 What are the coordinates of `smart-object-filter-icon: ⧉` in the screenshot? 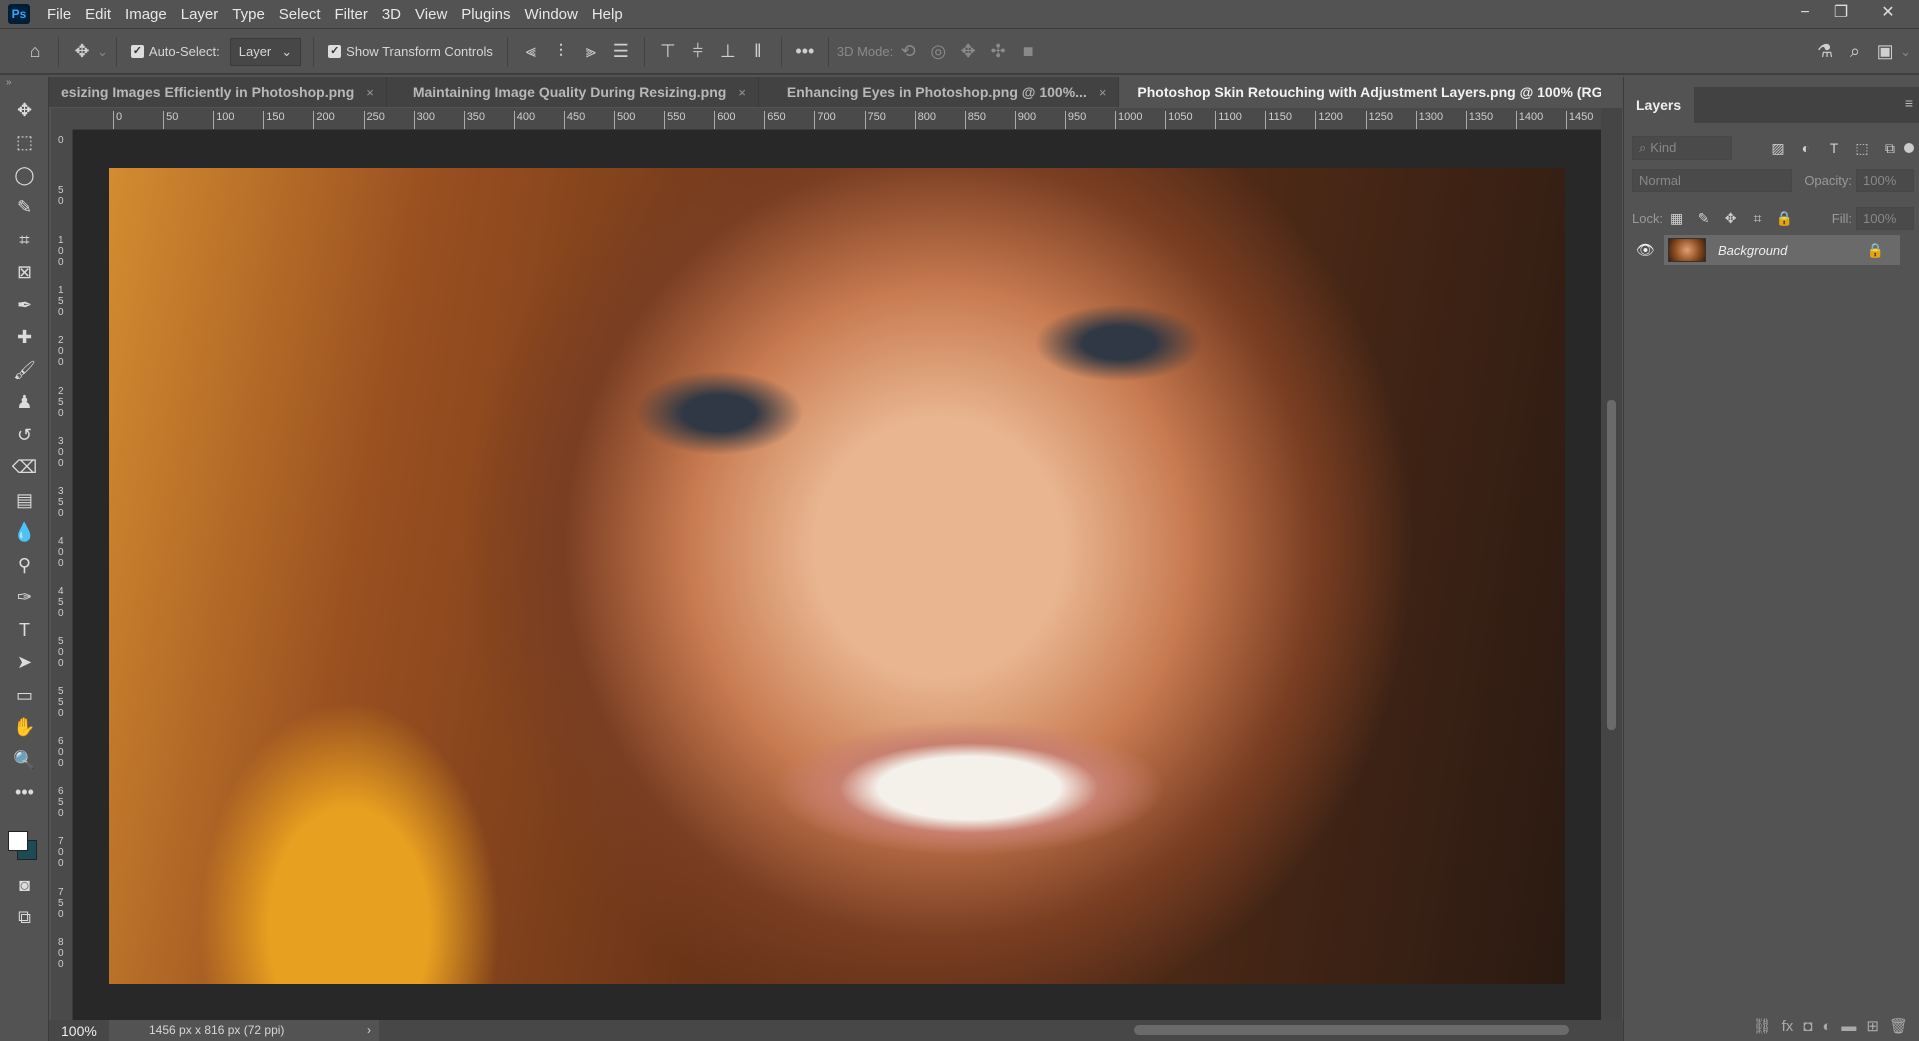 It's located at (1890, 148).